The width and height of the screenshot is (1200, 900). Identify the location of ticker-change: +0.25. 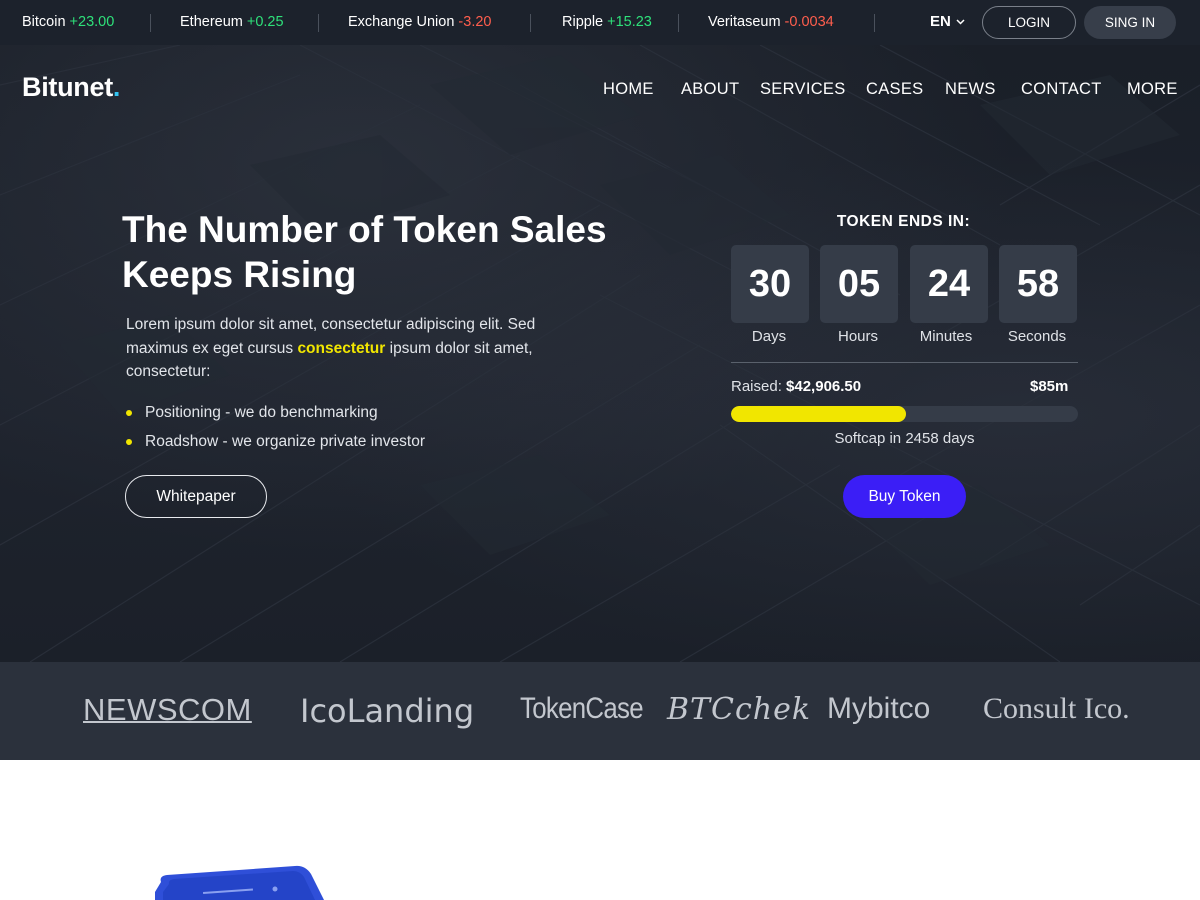
(265, 22).